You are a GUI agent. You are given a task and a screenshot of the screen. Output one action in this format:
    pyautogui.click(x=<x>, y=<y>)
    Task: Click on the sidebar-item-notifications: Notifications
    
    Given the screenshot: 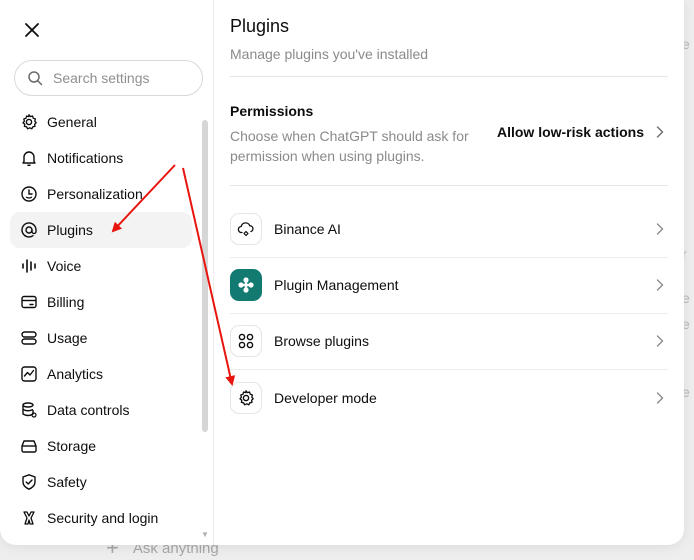 What is the action you would take?
    pyautogui.click(x=101, y=158)
    